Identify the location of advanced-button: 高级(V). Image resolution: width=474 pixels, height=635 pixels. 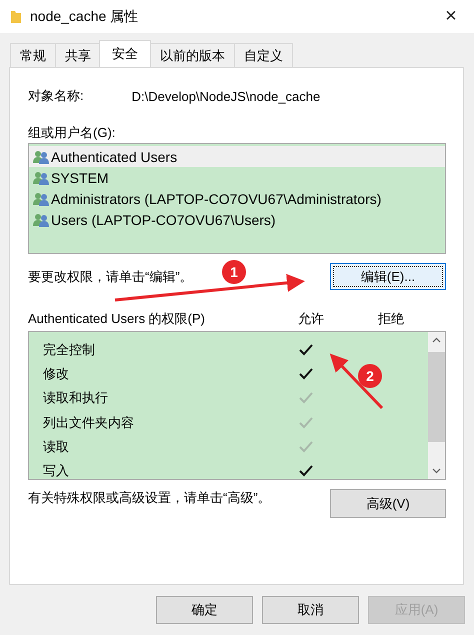
(388, 503).